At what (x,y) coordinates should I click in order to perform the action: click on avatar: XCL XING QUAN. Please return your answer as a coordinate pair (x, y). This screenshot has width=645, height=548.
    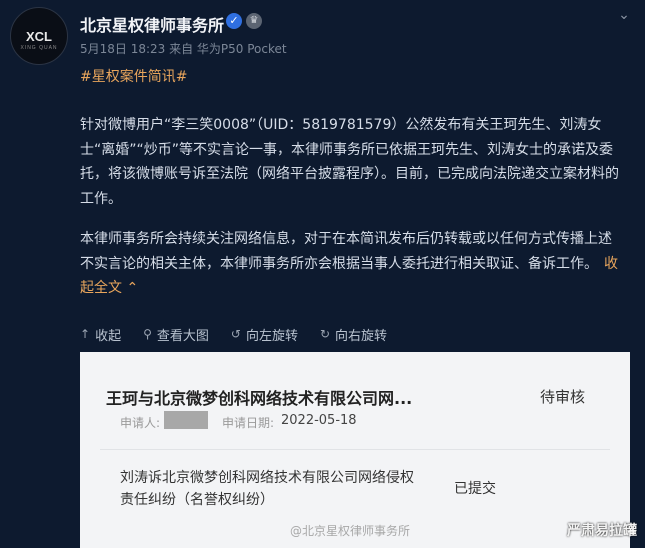
    Looking at the image, I should click on (39, 36).